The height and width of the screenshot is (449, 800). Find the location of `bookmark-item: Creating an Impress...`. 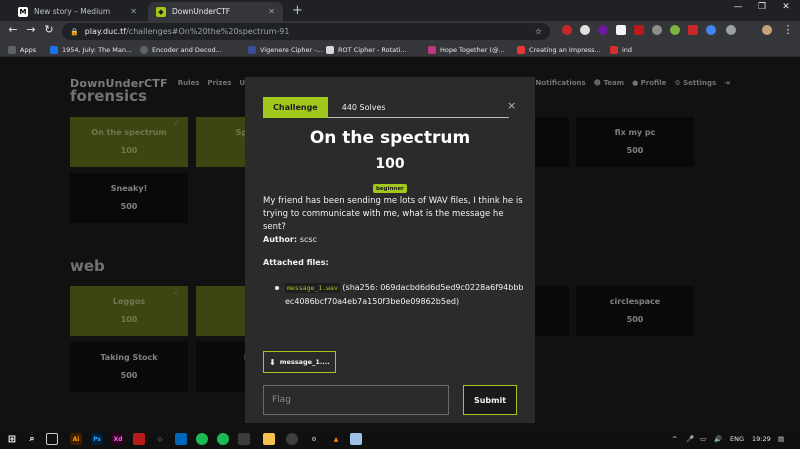

bookmark-item: Creating an Impress... is located at coordinates (559, 49).